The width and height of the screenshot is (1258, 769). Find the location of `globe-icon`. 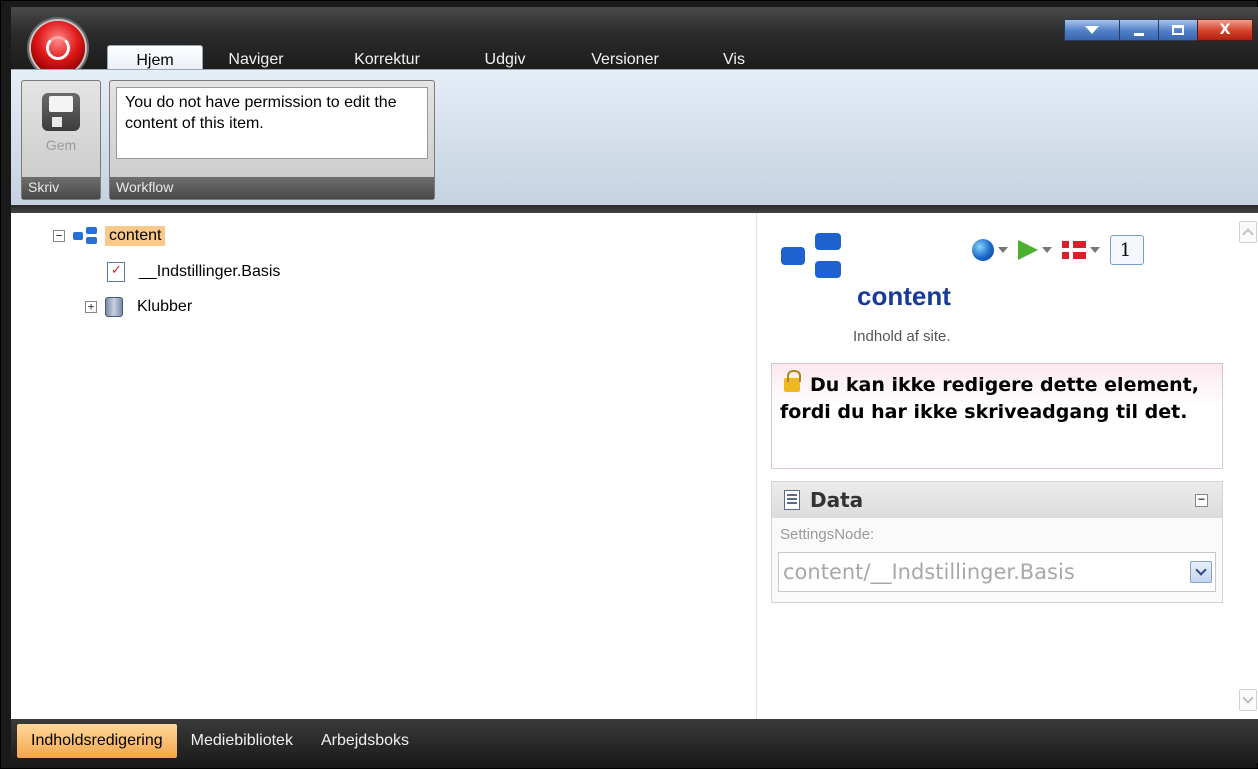

globe-icon is located at coordinates (983, 250).